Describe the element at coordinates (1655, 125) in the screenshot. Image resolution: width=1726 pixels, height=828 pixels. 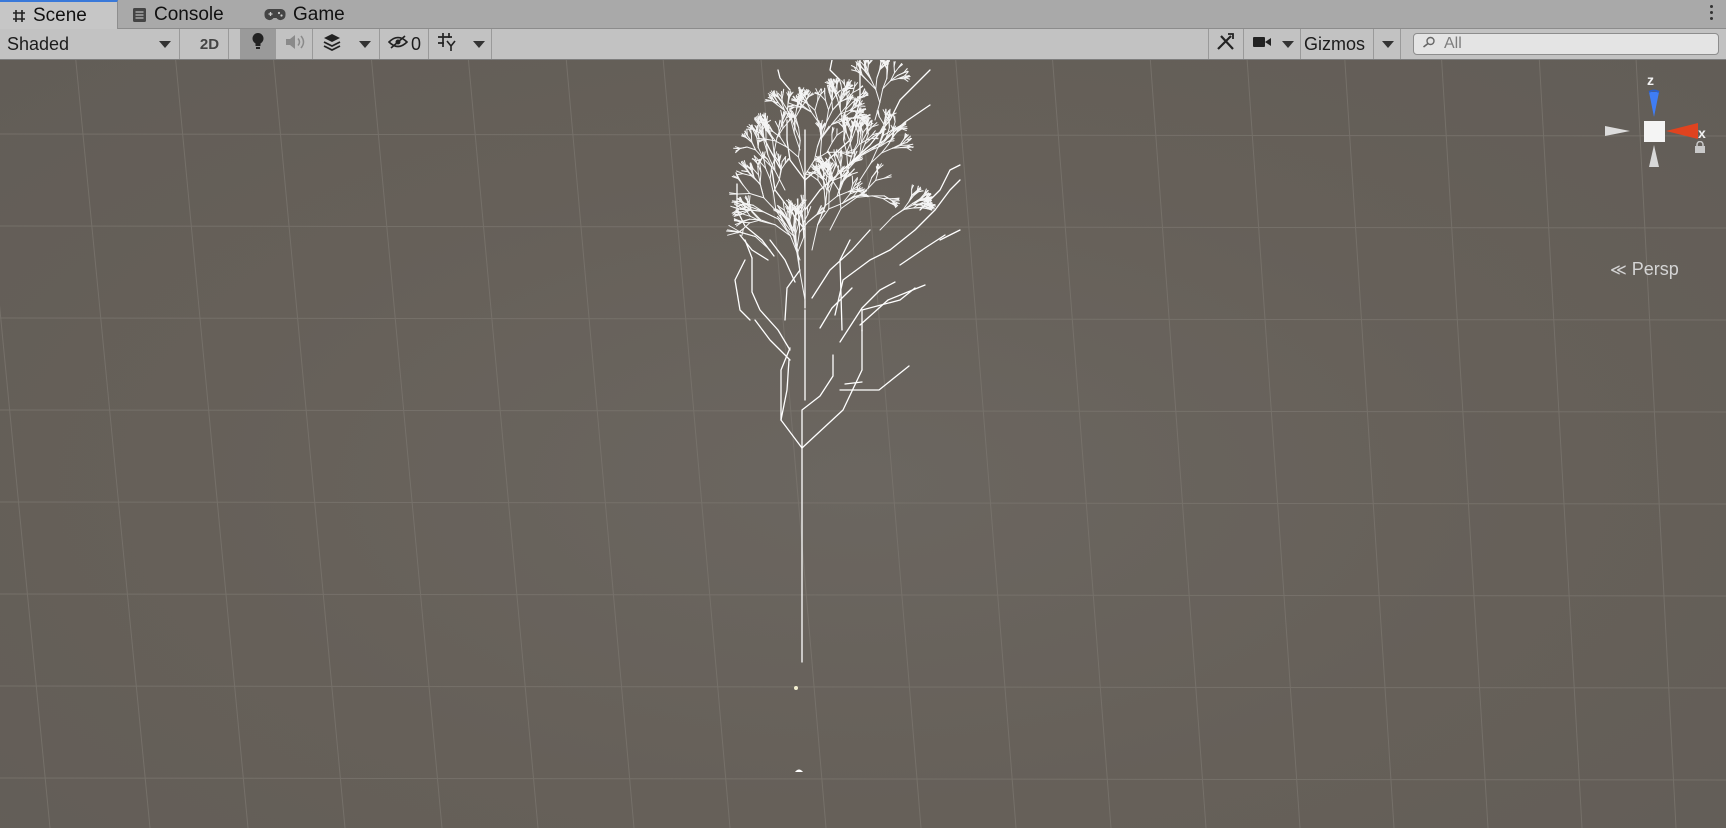
I see `orientation-gizmo: z x` at that location.